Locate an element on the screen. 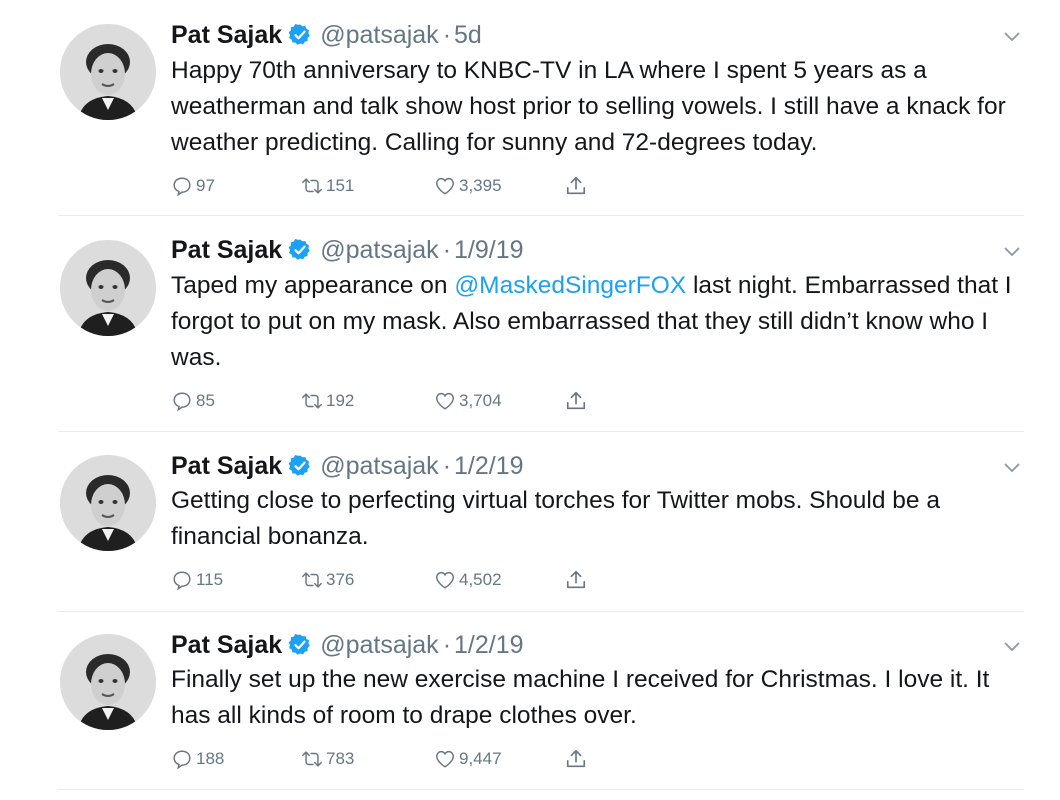 Image resolution: width=1060 pixels, height=800 pixels. mention-link: @MaskedSingerFOX is located at coordinates (570, 285).